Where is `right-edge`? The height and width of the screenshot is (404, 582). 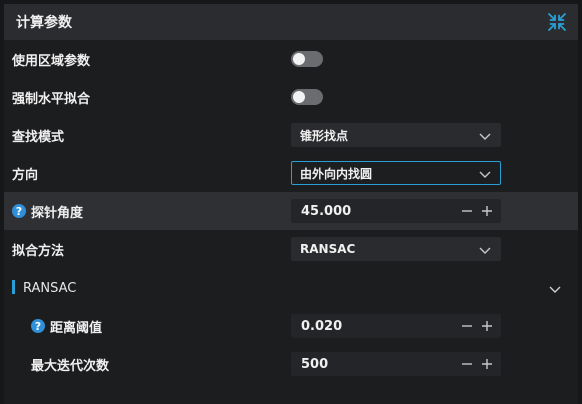
right-edge is located at coordinates (580, 202).